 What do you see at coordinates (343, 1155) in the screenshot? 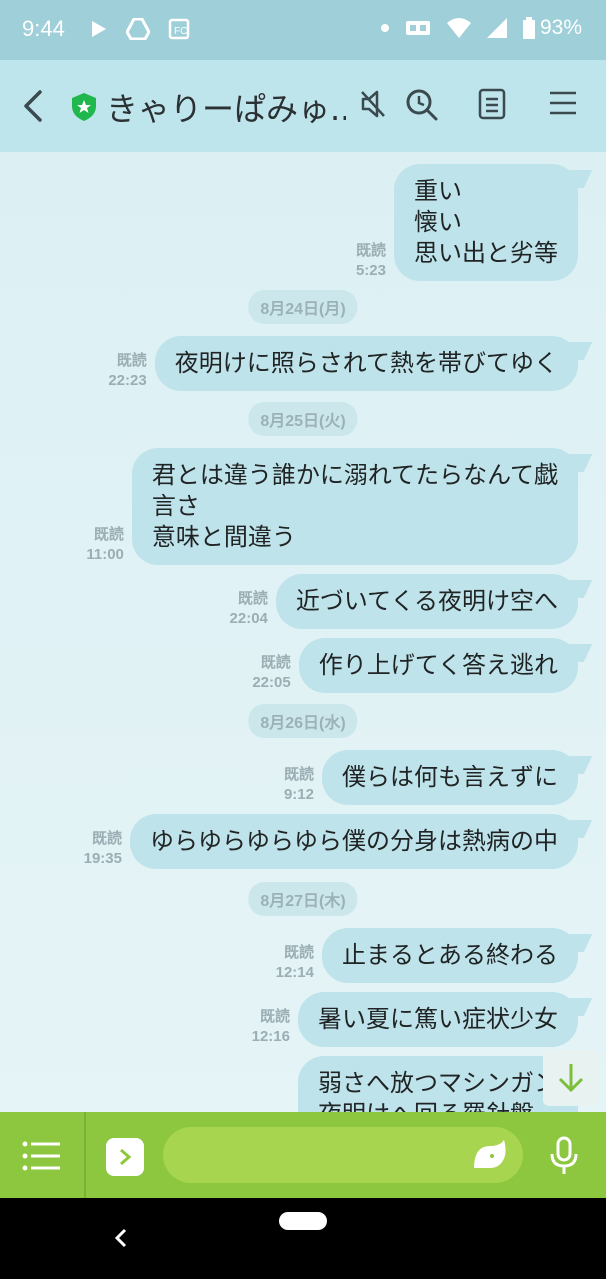
I see `message-input` at bounding box center [343, 1155].